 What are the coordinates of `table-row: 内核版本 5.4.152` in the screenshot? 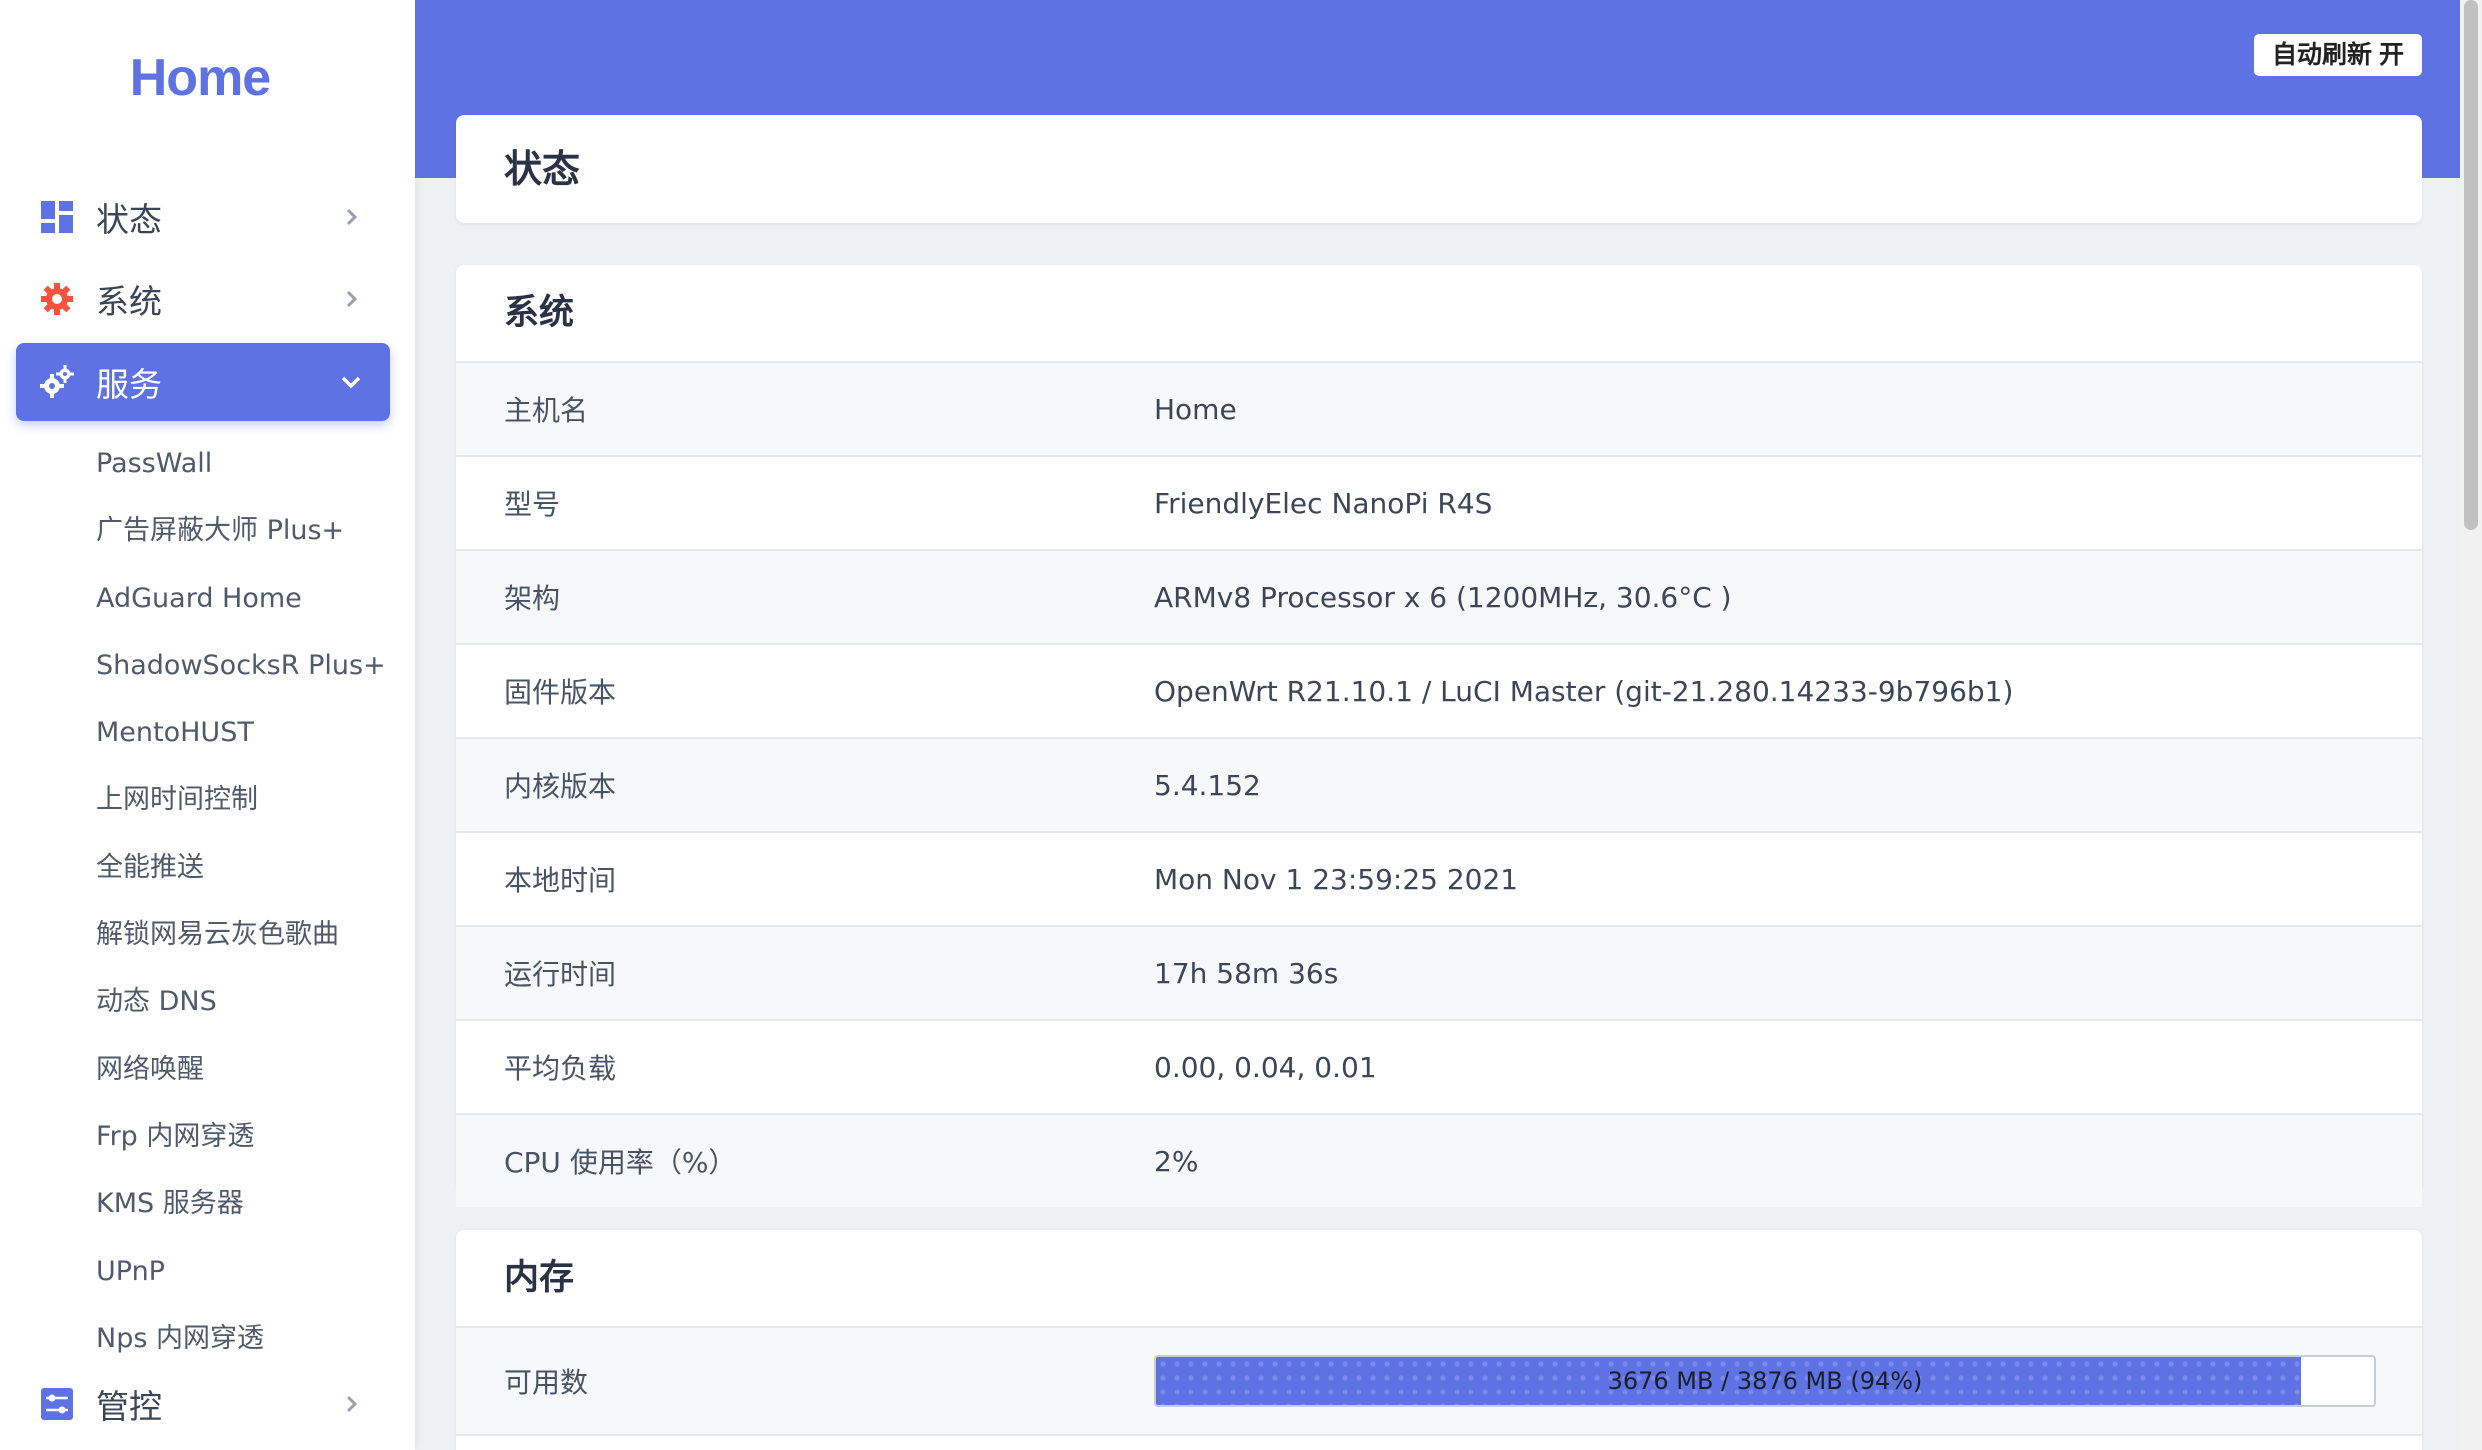 It's located at (1439, 786).